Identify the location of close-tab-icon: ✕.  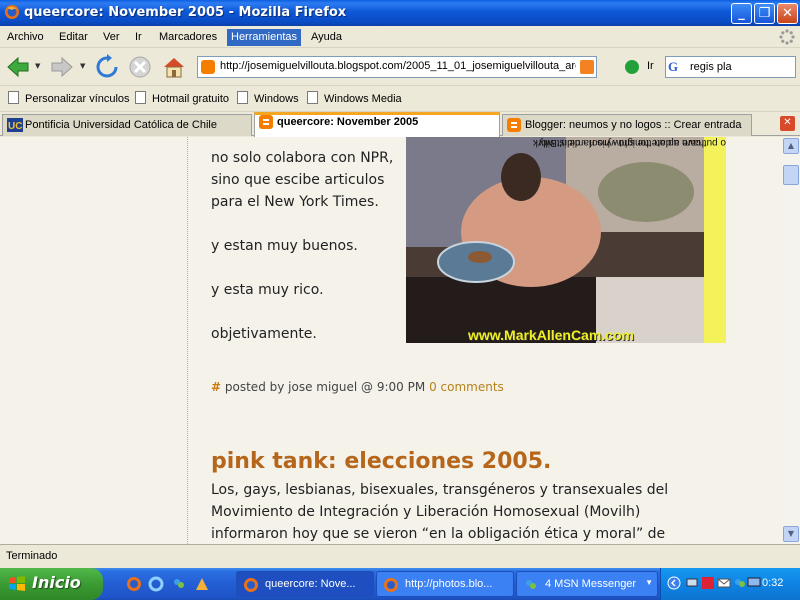
(787, 123).